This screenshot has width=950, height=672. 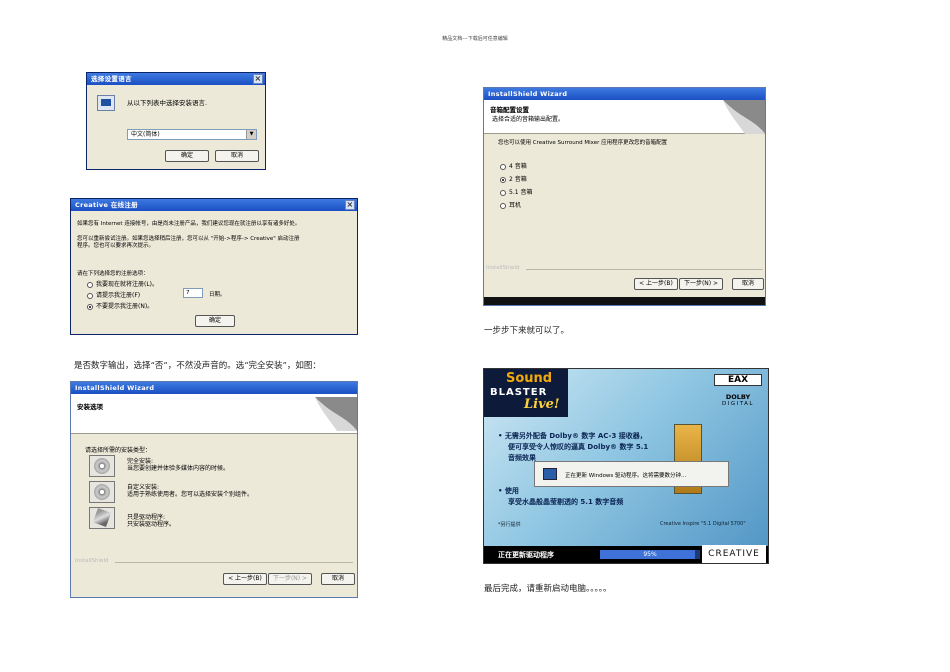 I want to click on windows-icon, so click(x=550, y=474).